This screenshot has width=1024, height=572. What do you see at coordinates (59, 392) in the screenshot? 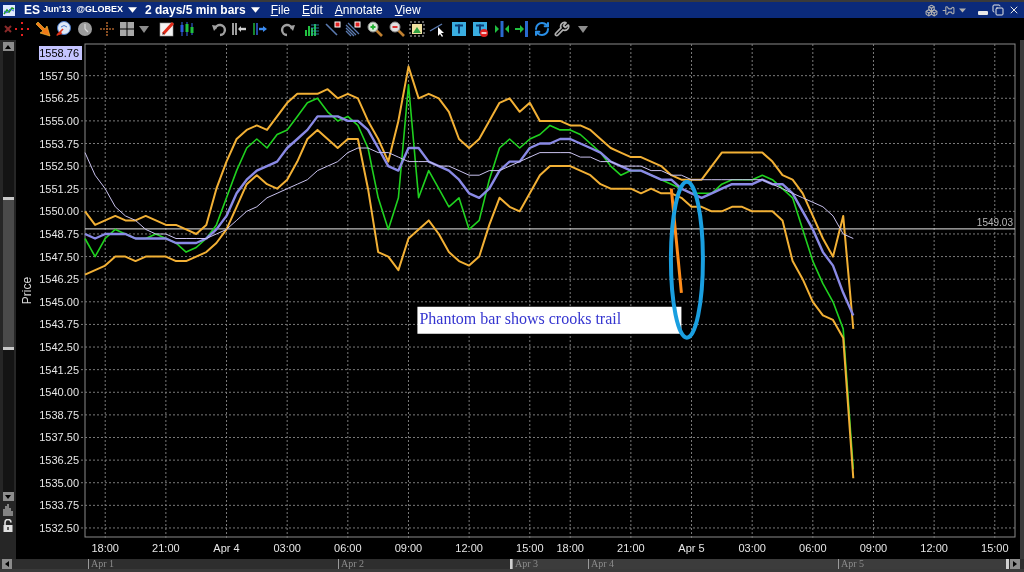
I see `y-axis-label: 1540.00` at bounding box center [59, 392].